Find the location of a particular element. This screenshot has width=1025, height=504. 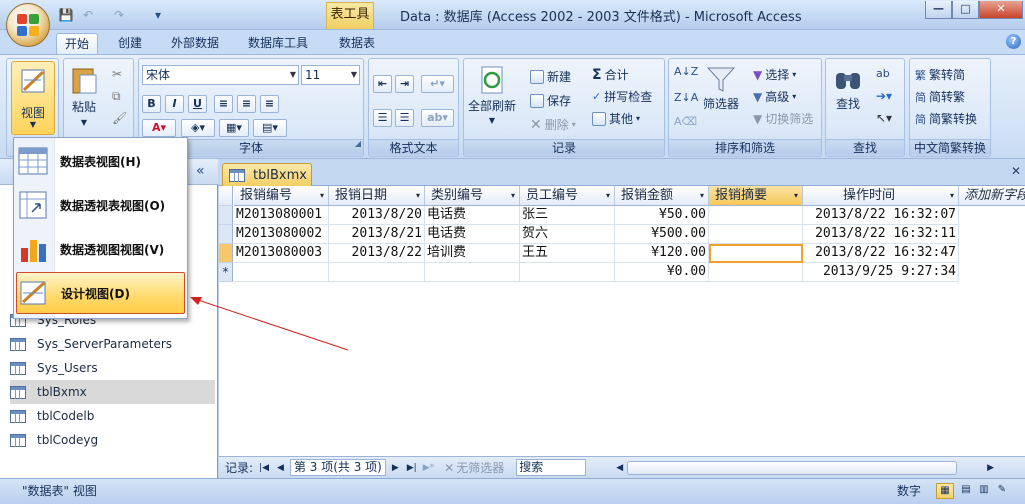

table-cell-focused is located at coordinates (756, 253).